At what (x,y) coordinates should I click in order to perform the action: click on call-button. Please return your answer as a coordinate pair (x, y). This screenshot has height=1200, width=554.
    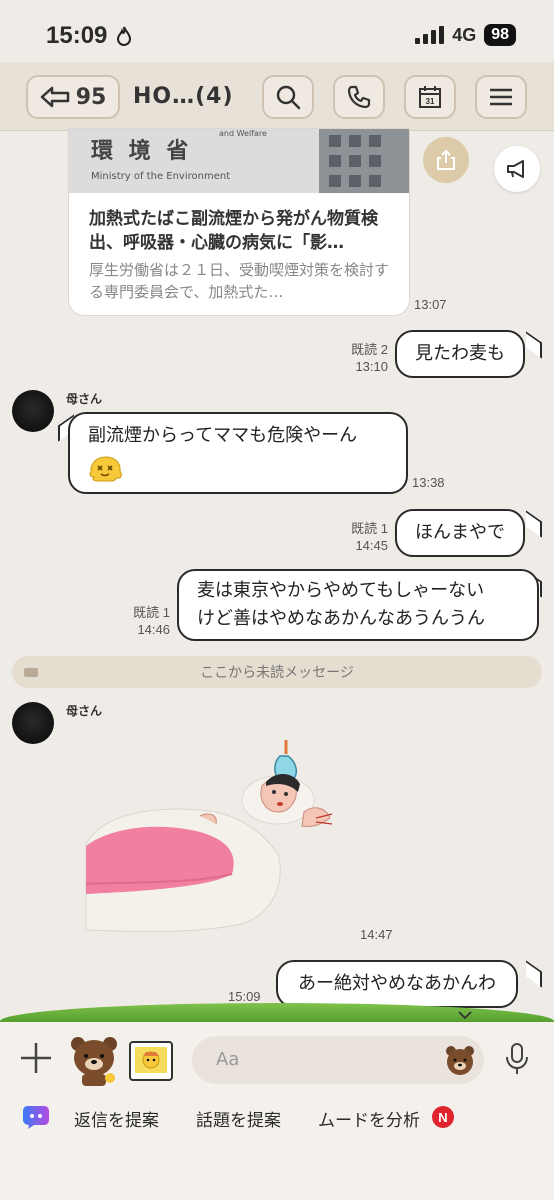
    Looking at the image, I should click on (359, 97).